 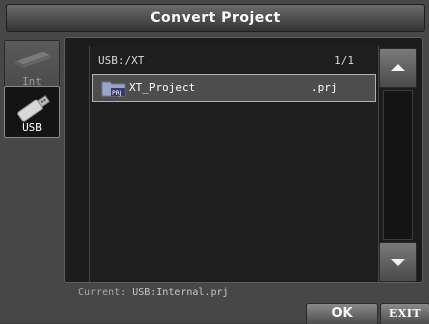 I want to click on triangle-down-icon, so click(x=398, y=262).